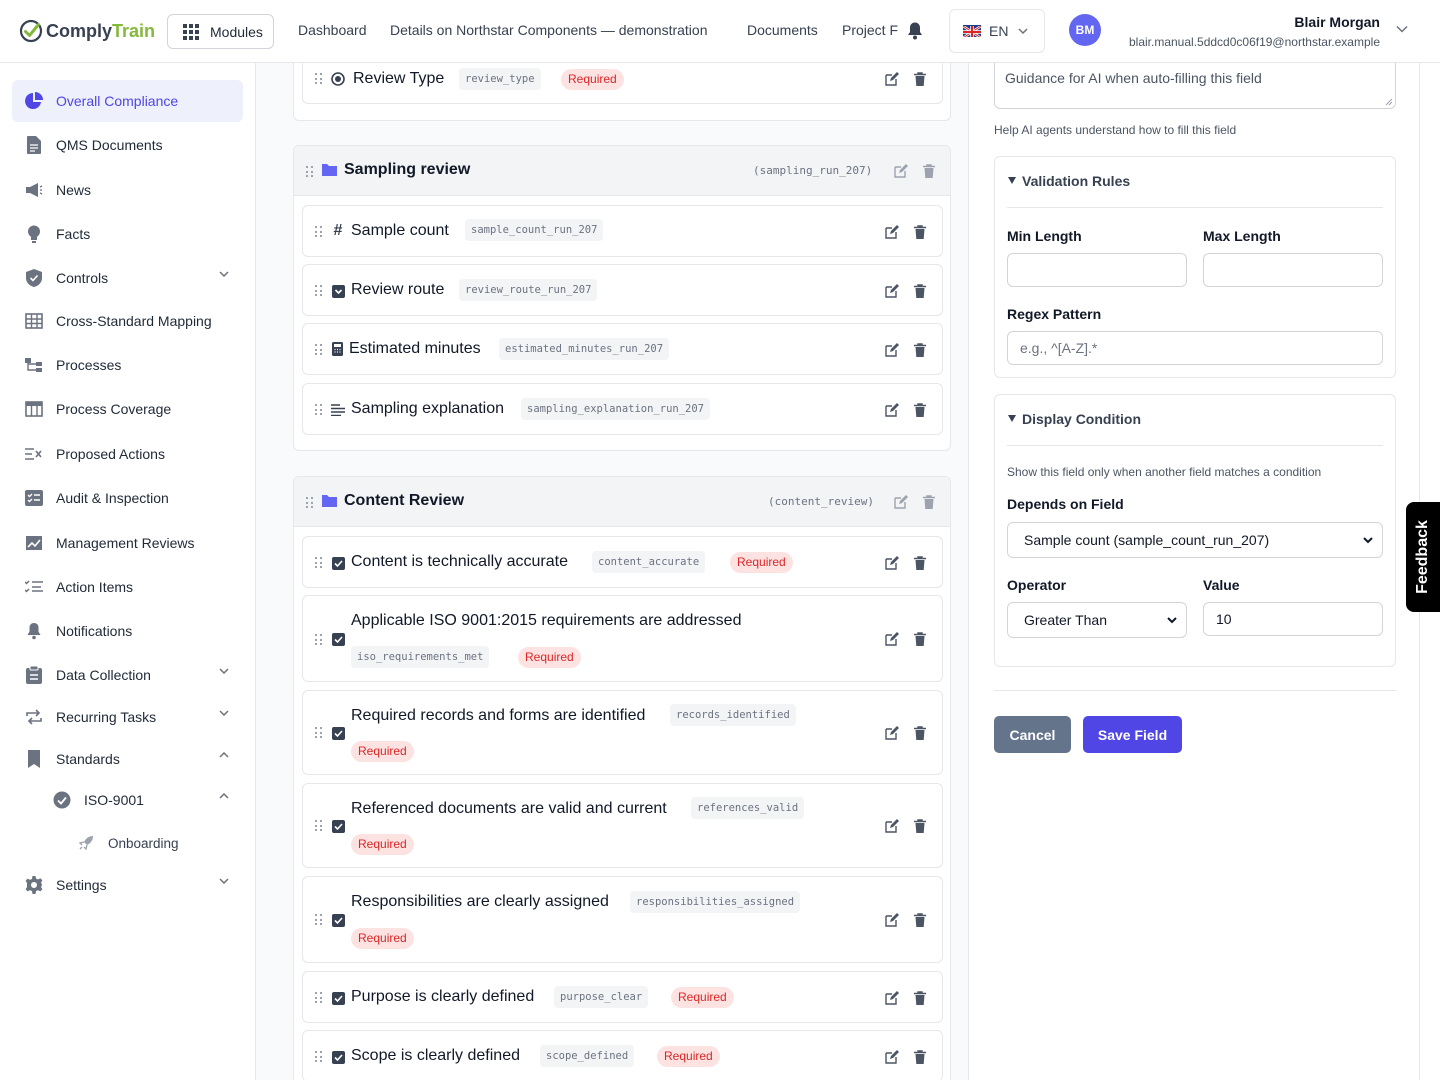  I want to click on nav-dashboard: Dashboard, so click(332, 30).